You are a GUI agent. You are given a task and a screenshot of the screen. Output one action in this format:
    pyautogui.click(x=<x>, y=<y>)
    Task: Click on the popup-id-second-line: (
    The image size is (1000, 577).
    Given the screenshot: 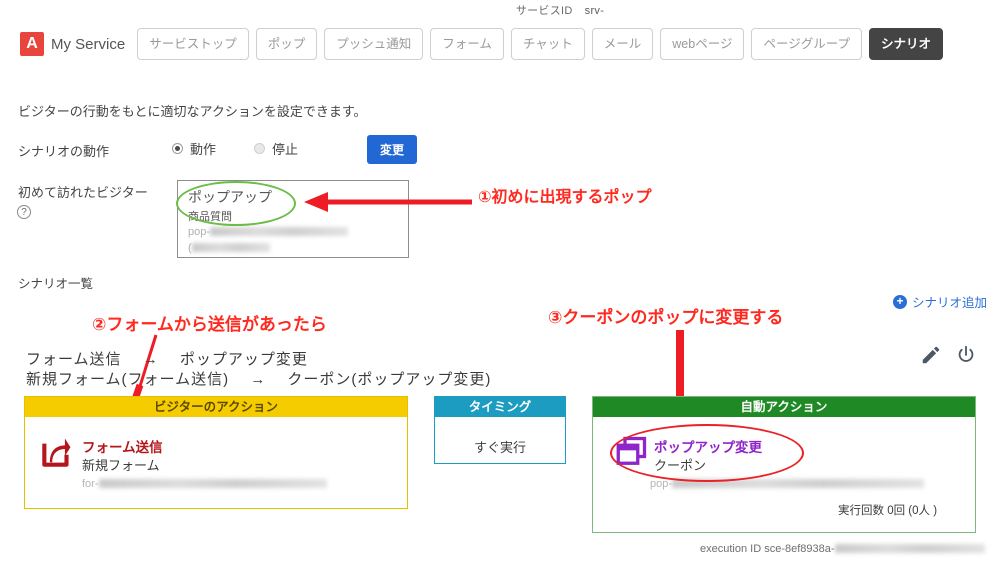 What is the action you would take?
    pyautogui.click(x=229, y=248)
    